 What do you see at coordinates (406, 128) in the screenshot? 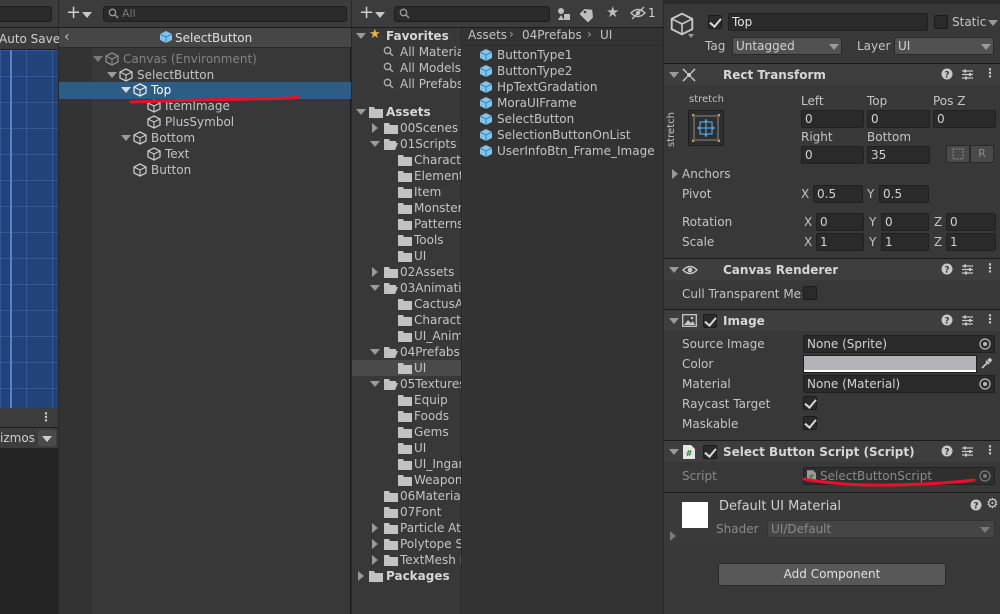
I see `folder-item: 00Scenes` at bounding box center [406, 128].